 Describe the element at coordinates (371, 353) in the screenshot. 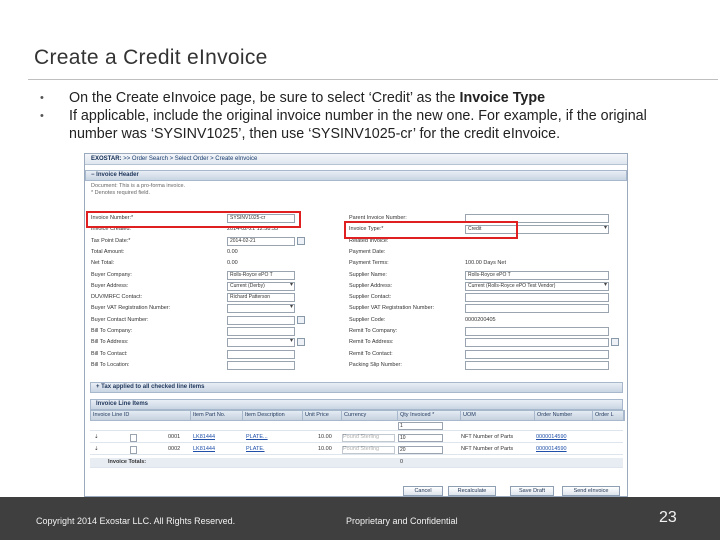

I see `field-label: Remit To Contact:` at that location.